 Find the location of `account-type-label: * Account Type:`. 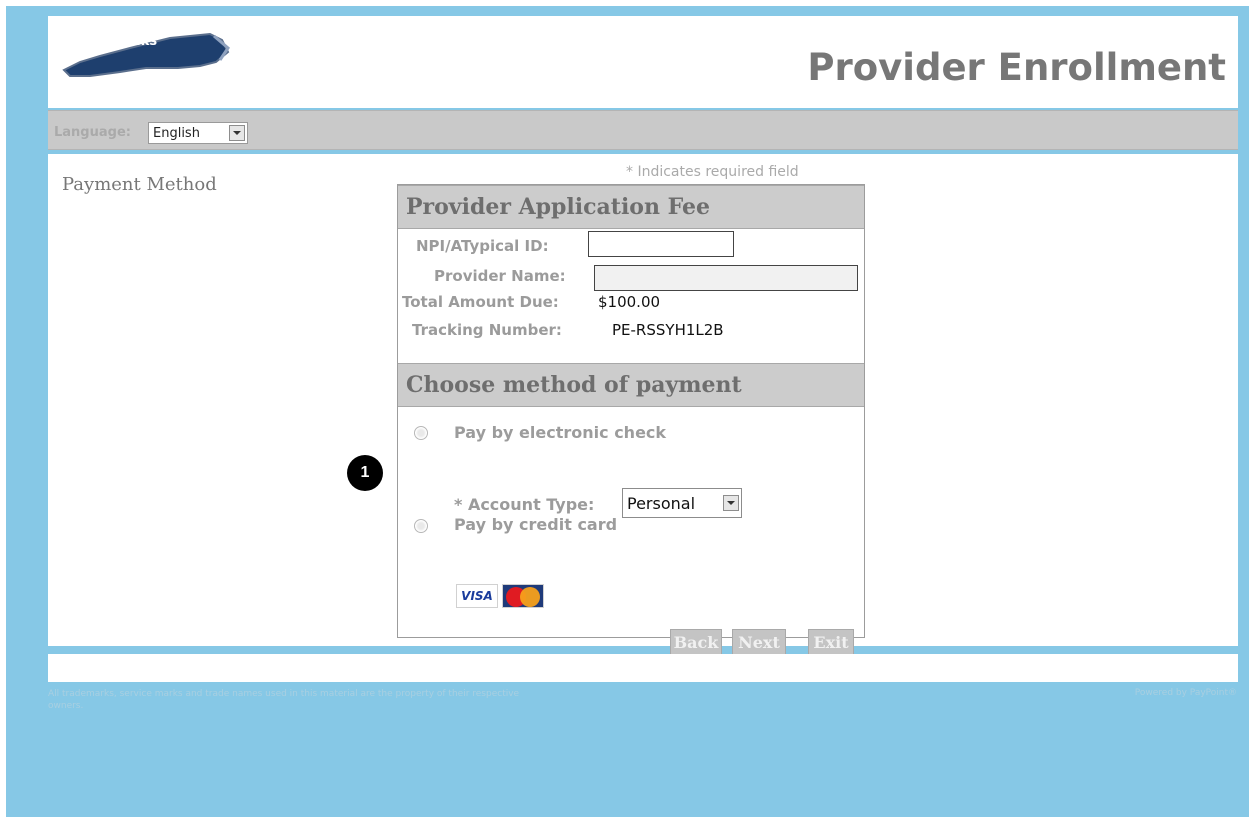

account-type-label: * Account Type: is located at coordinates (524, 504).